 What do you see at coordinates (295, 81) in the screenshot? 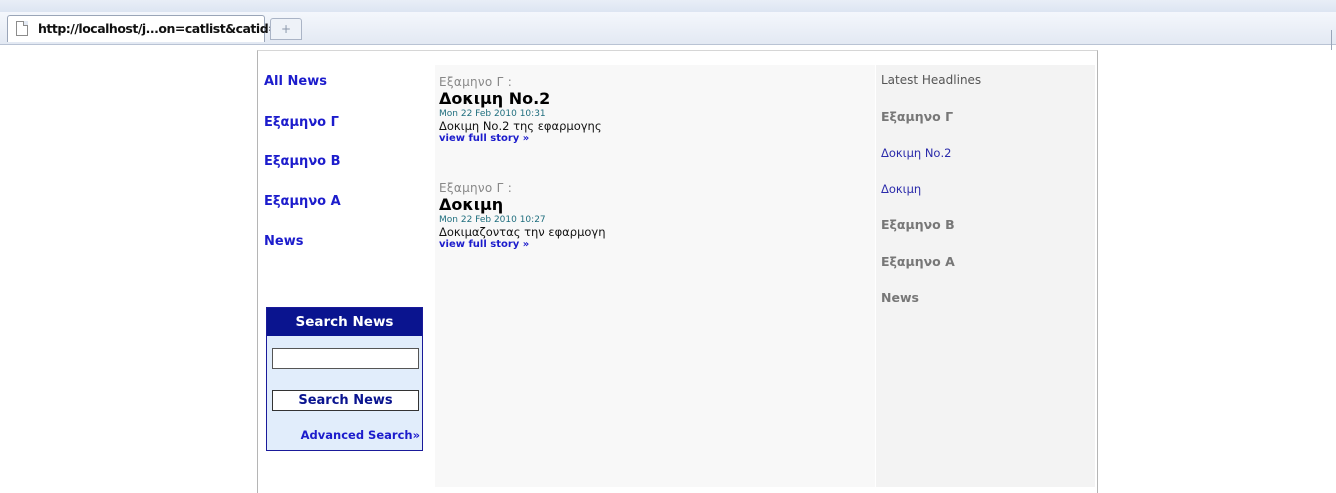
I see `nav-link-all-news: All News` at bounding box center [295, 81].